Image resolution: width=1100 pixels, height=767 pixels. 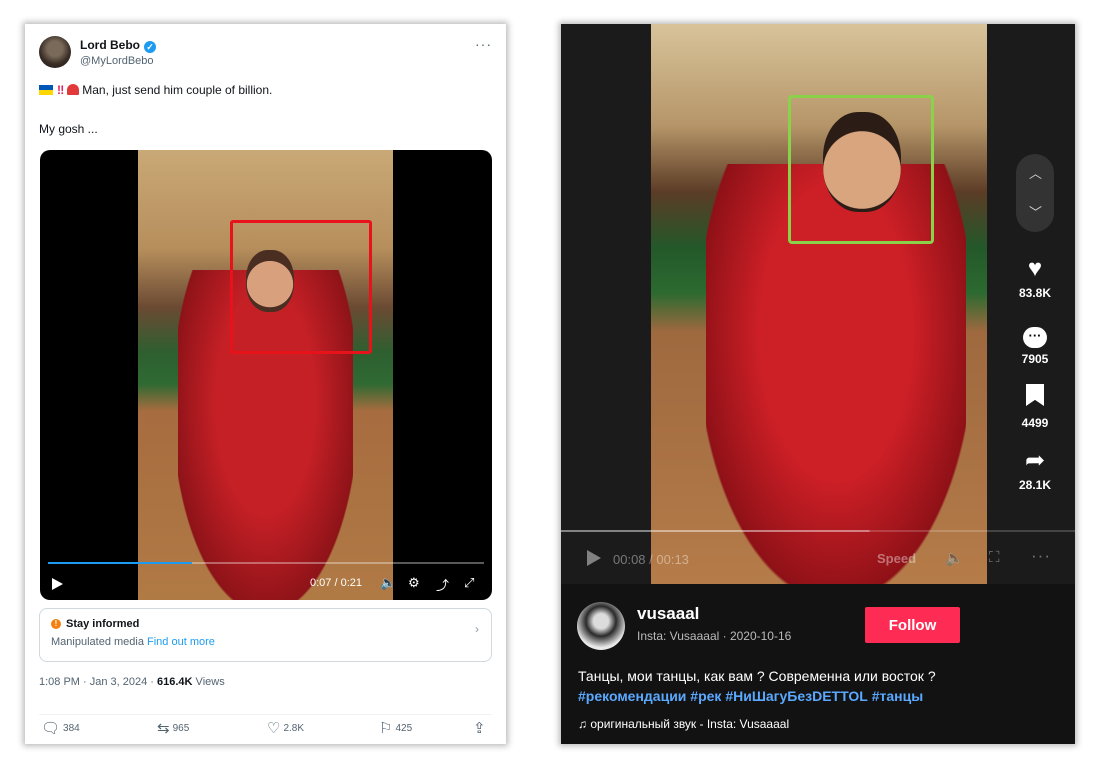 I want to click on chevron-up-icon: ︿, so click(x=1035, y=172).